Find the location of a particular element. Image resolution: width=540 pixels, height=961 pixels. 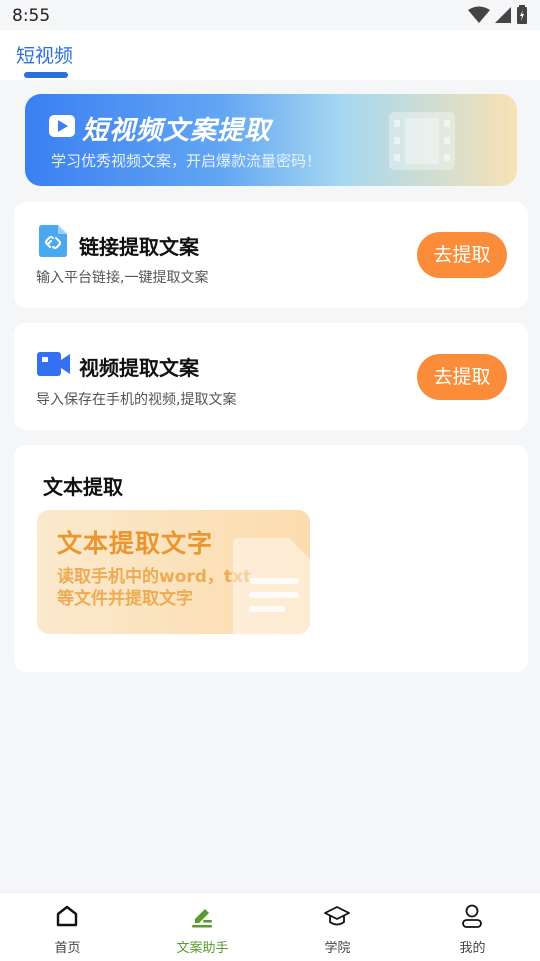

video-extract-desc: 导入保存在手机的视频,提取文案 is located at coordinates (136, 400).